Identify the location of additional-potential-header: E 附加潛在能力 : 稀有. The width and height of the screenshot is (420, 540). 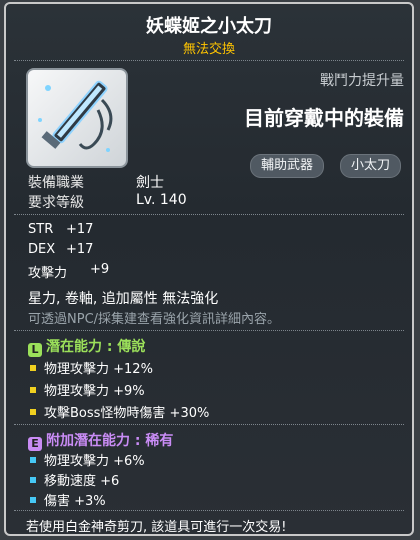
(100, 440).